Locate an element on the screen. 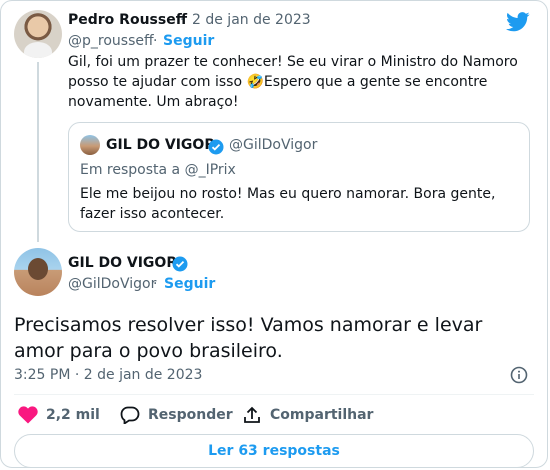 The width and height of the screenshot is (550, 470). tweet-timestamp: 3:25 PM · 2 de jan de 2023 is located at coordinates (108, 375).